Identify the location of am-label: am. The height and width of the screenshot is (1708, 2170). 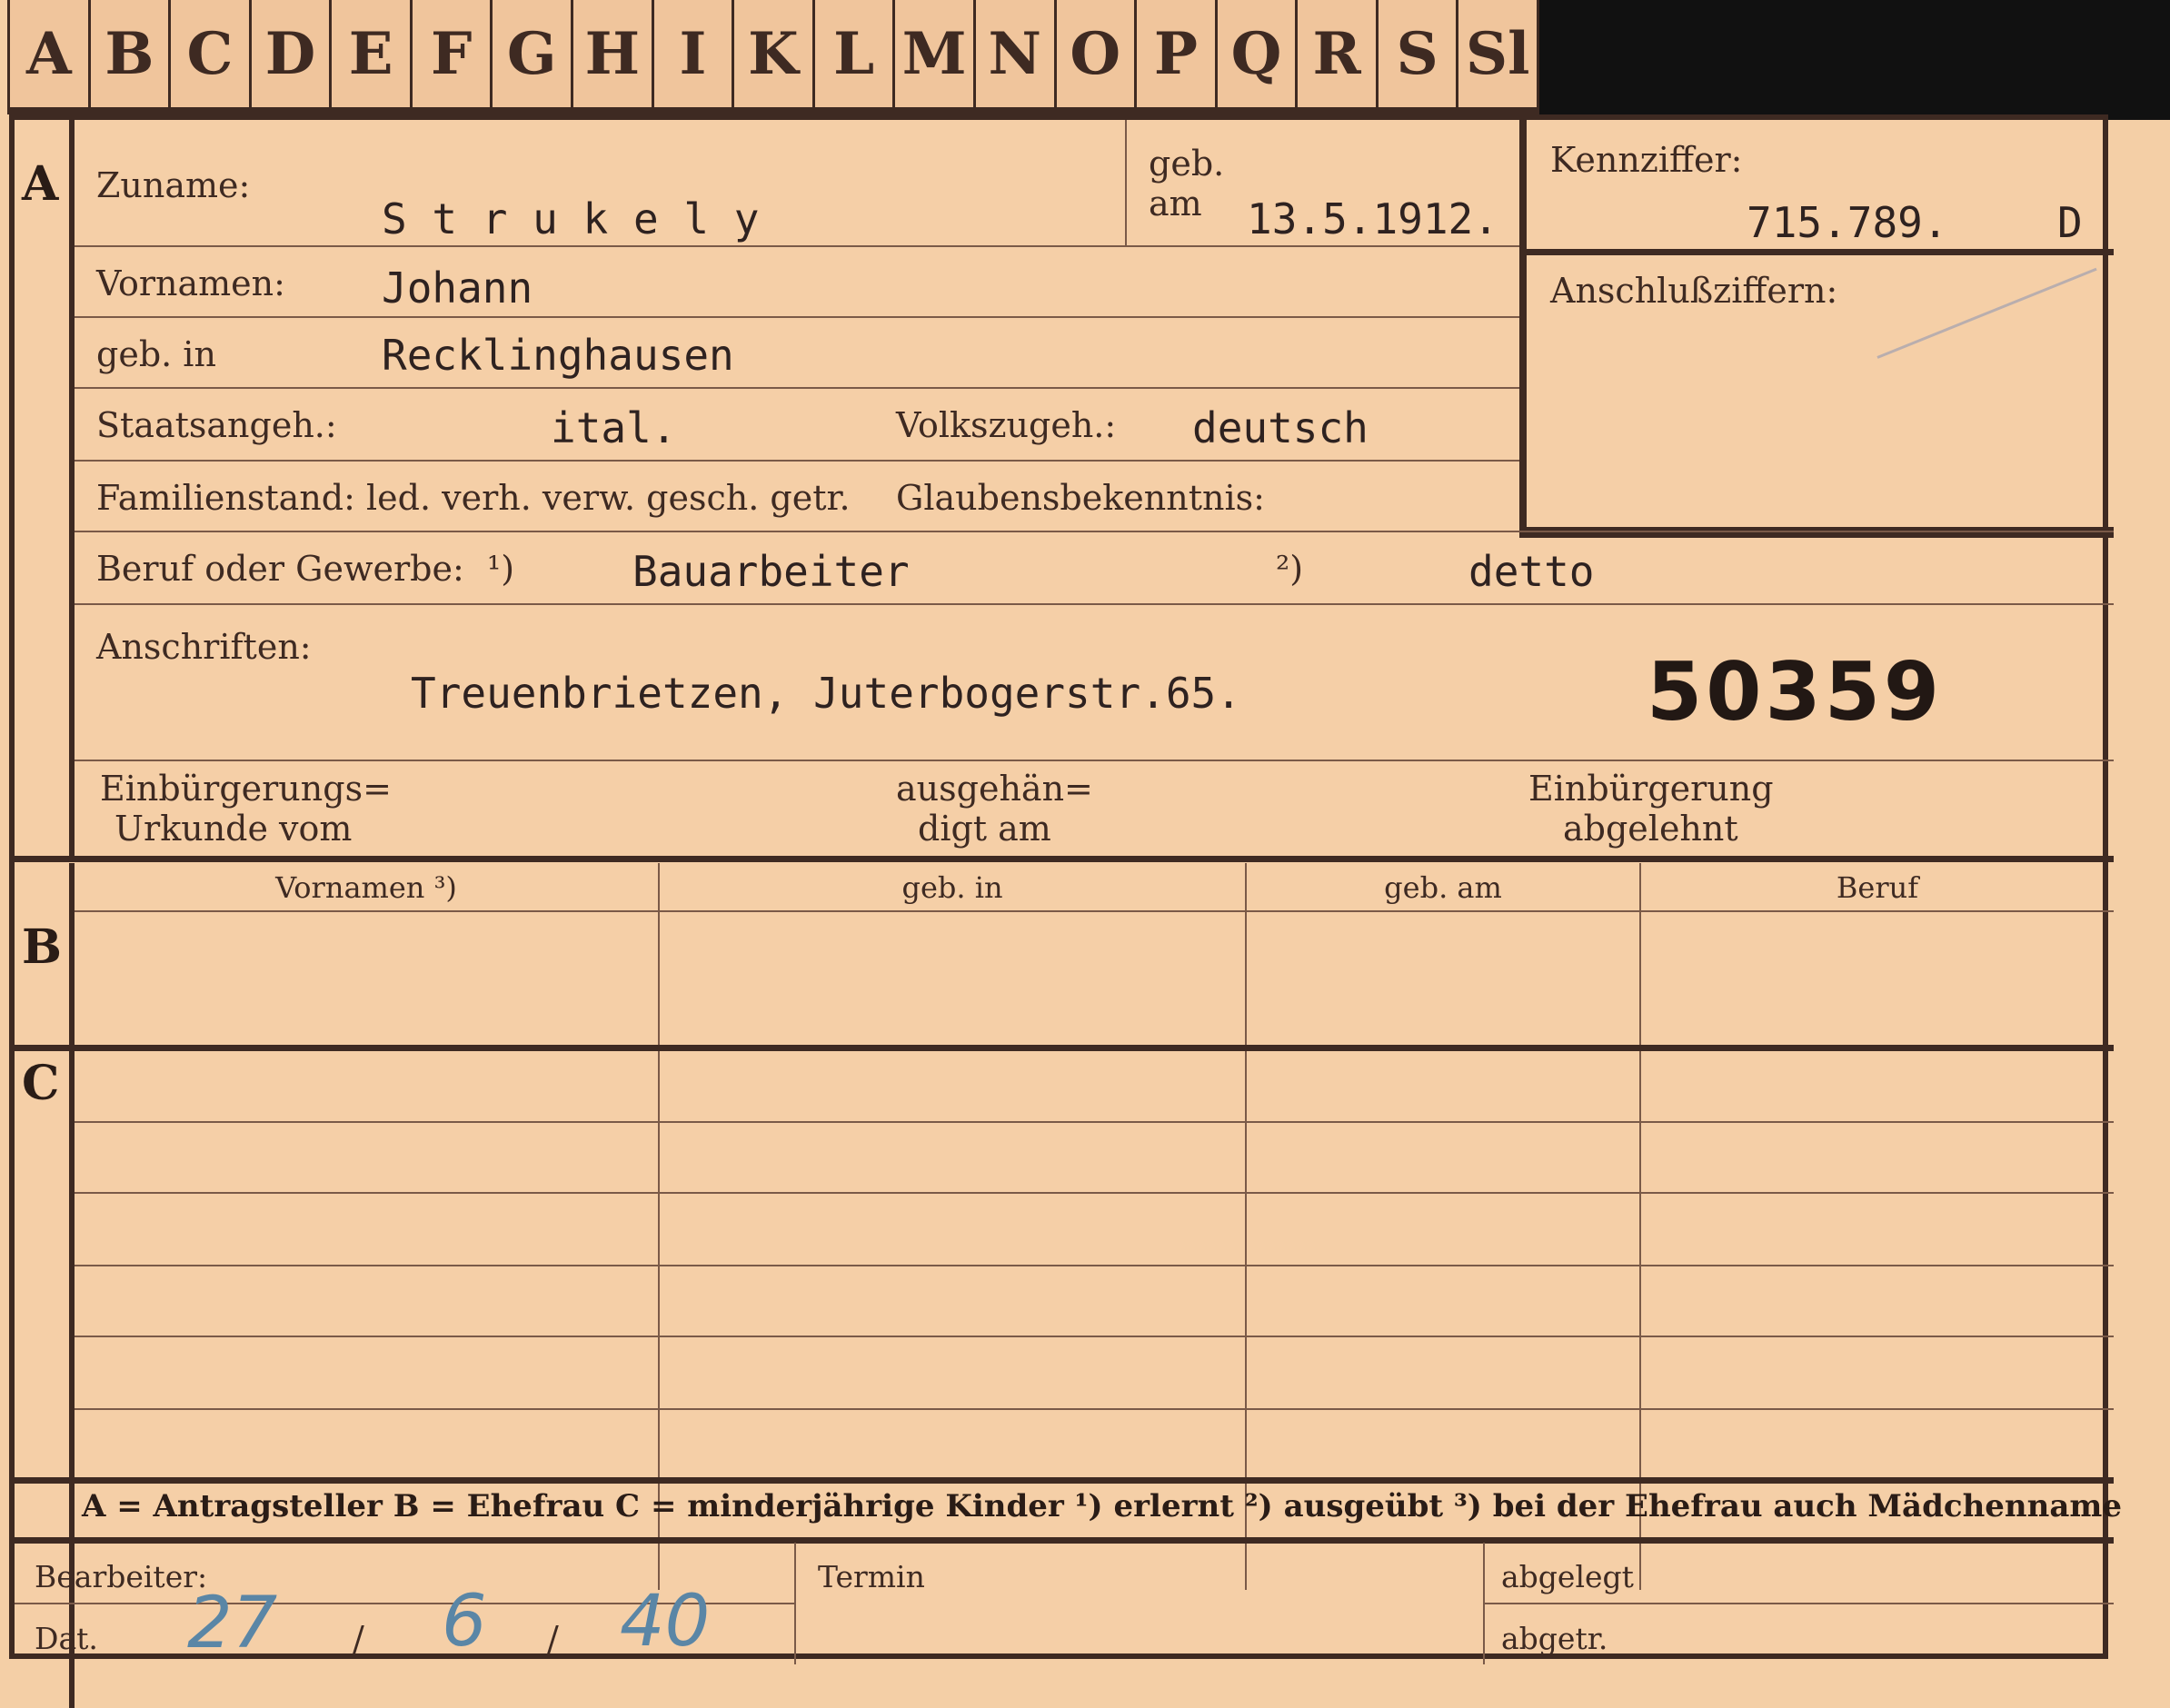
(1175, 203).